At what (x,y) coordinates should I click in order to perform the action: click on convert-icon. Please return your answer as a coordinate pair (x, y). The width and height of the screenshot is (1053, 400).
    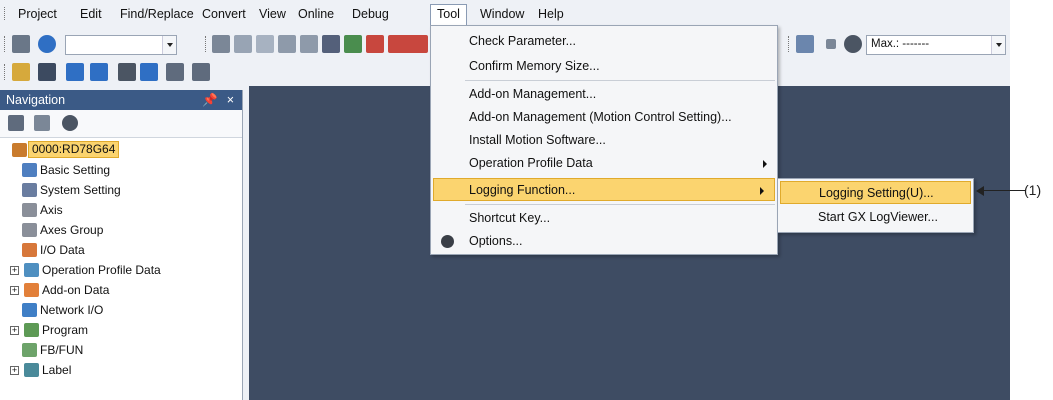
    Looking at the image, I should click on (331, 44).